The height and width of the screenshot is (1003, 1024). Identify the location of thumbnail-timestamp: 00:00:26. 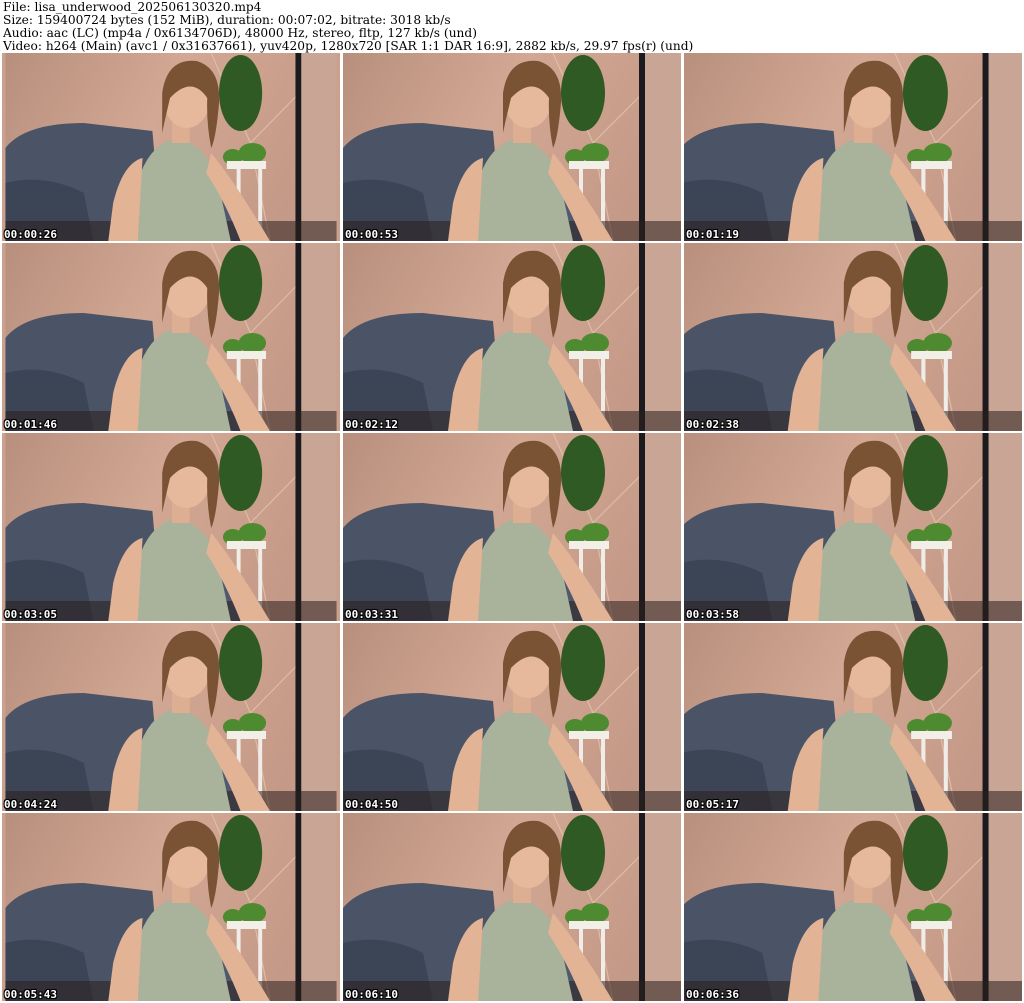
(30, 234).